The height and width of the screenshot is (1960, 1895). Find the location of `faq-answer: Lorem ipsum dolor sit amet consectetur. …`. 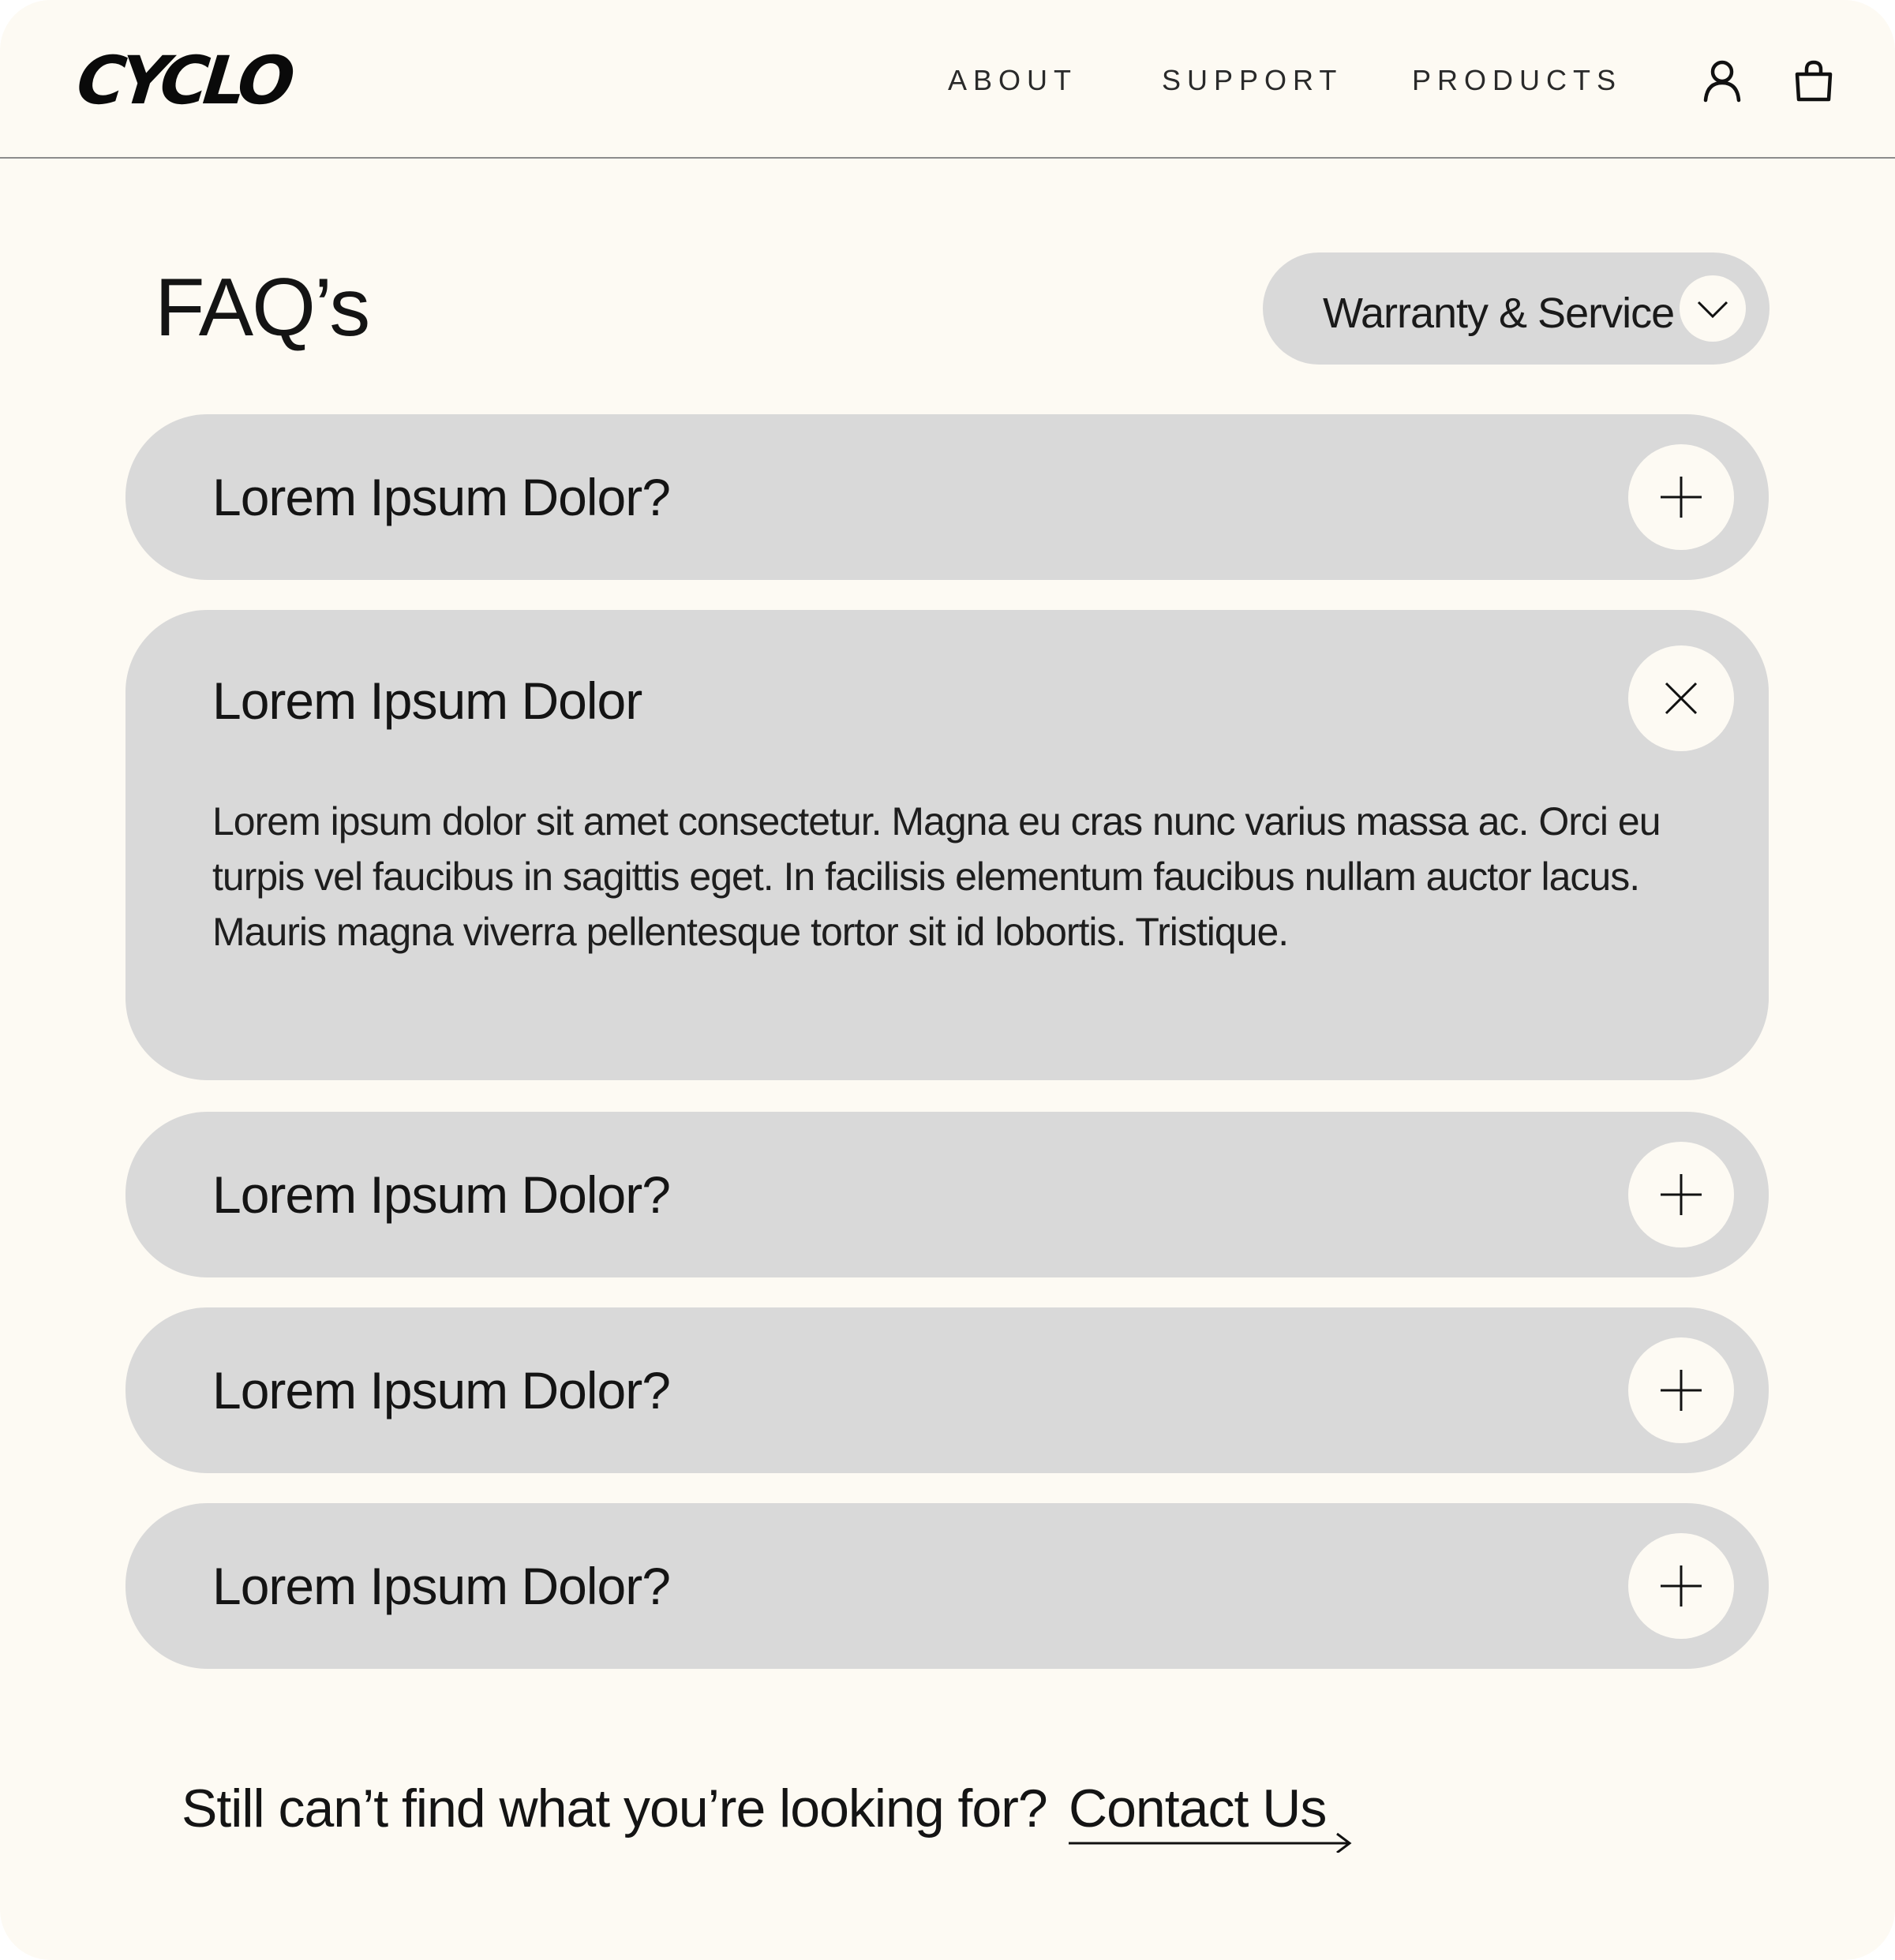

faq-answer: Lorem ipsum dolor sit amet consectetur. … is located at coordinates (936, 877).